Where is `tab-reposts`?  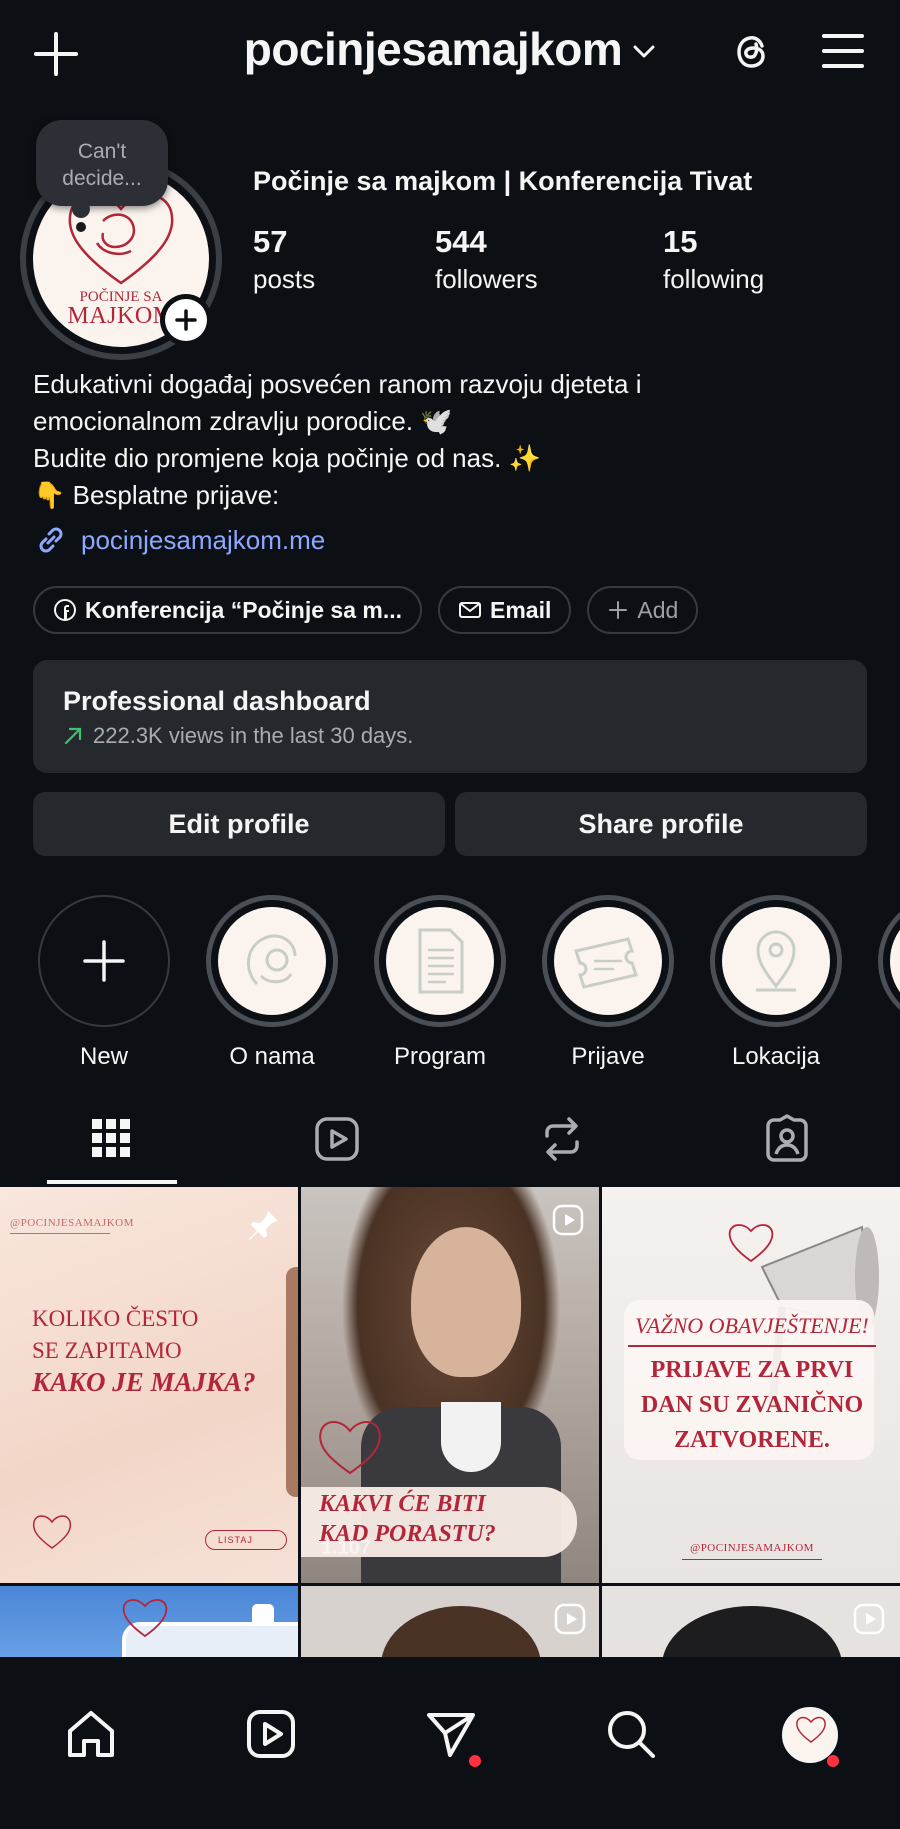
tab-reposts is located at coordinates (562, 1139).